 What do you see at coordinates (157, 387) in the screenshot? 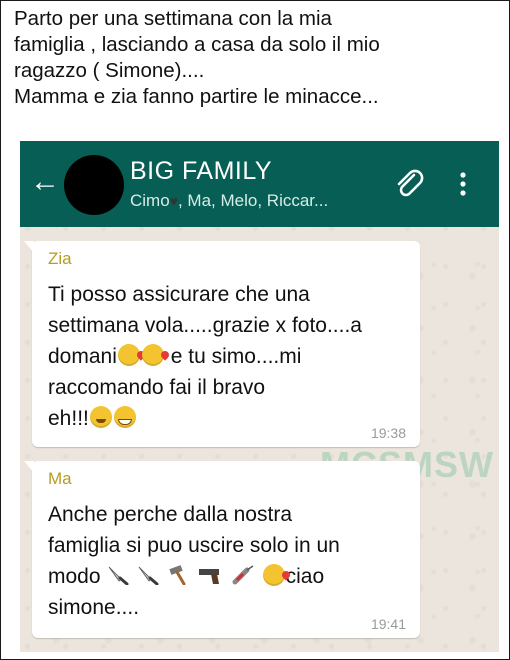
I see `message-line: raccomando fai il bravo` at bounding box center [157, 387].